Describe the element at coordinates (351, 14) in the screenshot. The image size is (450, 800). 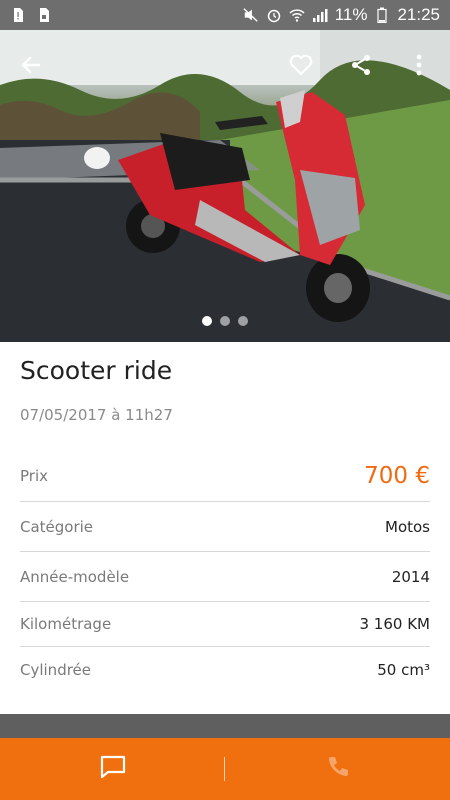
I see `battery-percent: 11%` at that location.